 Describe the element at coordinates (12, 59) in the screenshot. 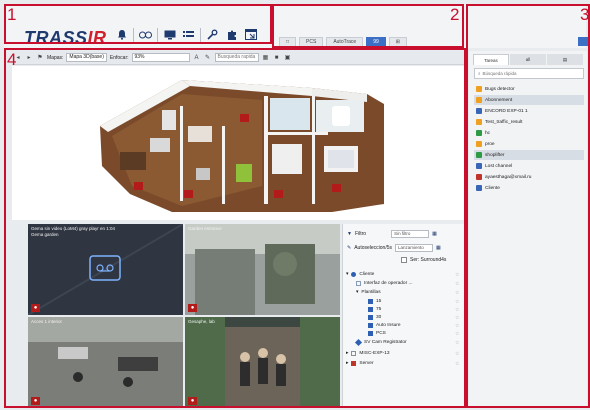

I see `region-number-4: 4` at that location.